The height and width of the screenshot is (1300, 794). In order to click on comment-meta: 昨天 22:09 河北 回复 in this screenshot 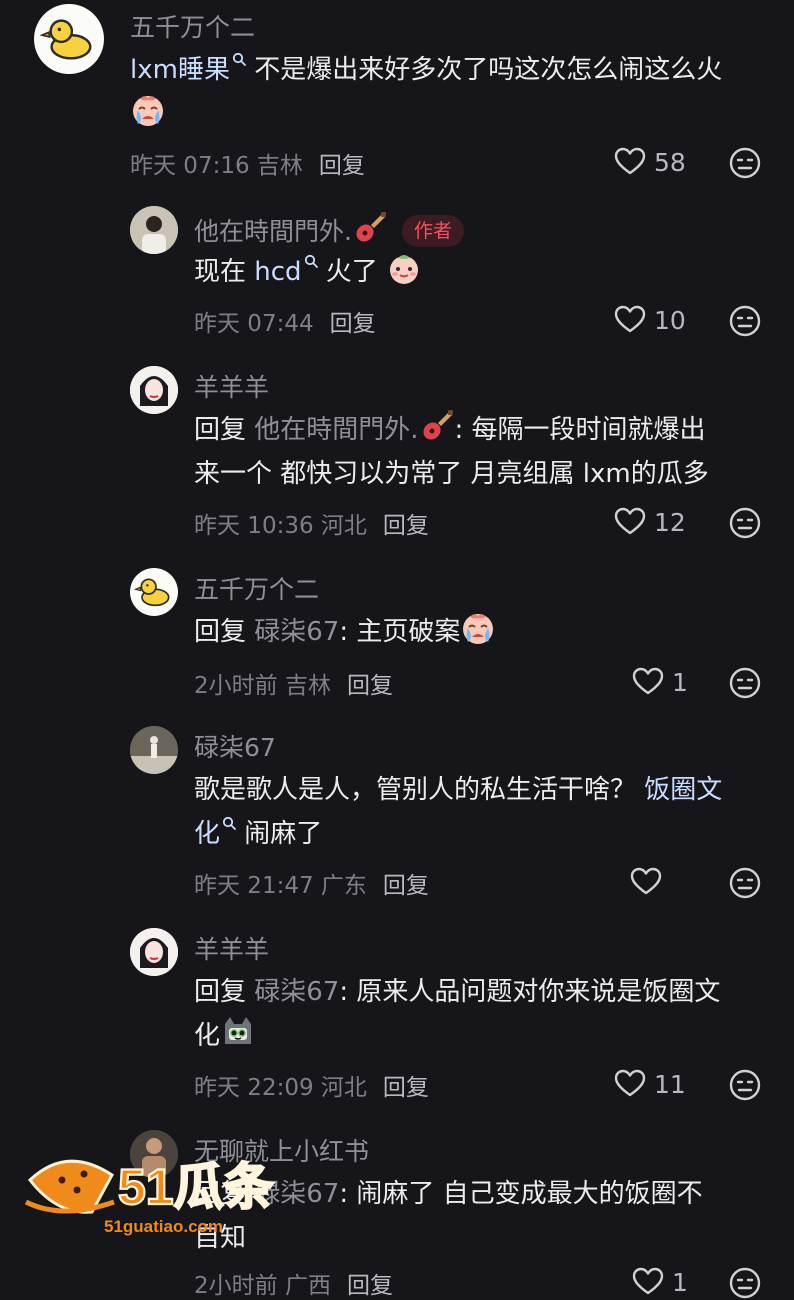, I will do `click(311, 1085)`.